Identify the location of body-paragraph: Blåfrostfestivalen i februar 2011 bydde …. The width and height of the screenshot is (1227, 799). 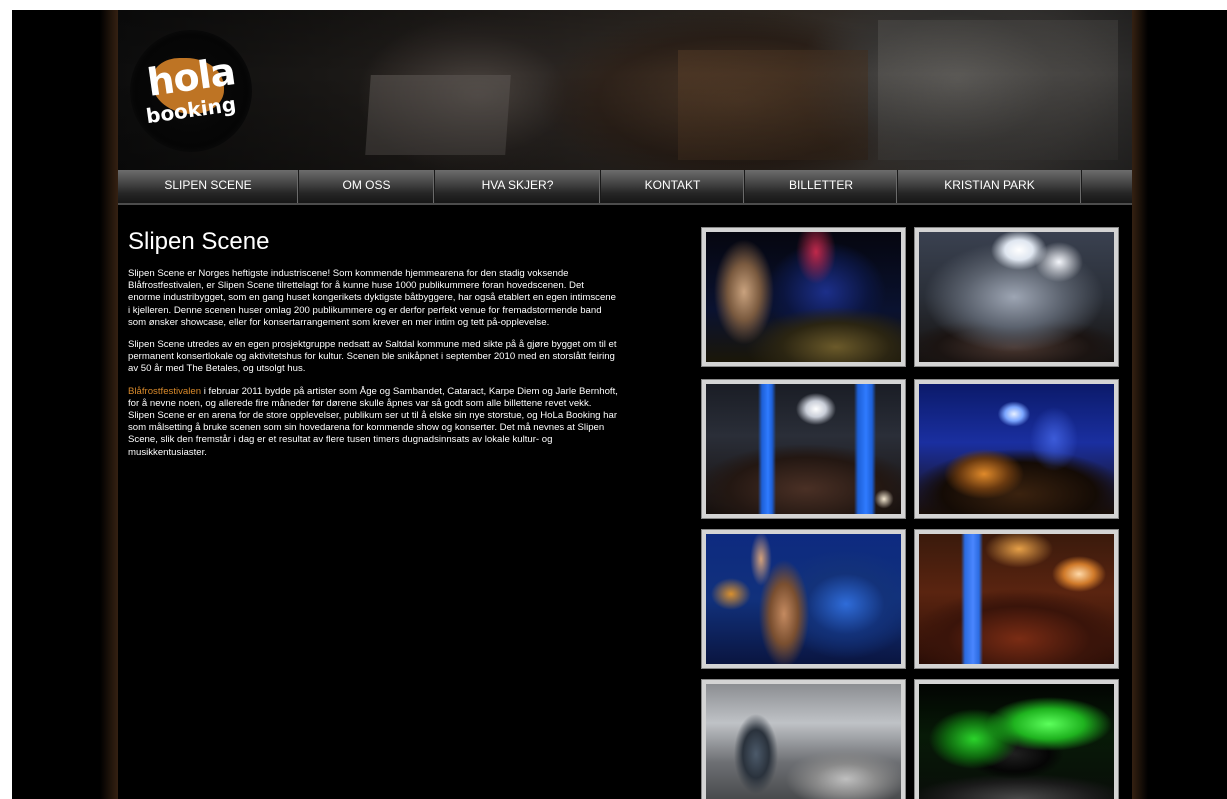
(373, 422).